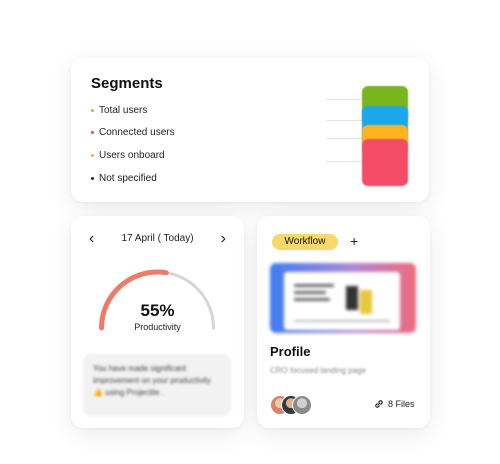  What do you see at coordinates (318, 370) in the screenshot?
I see `profile-subtitle: CRO focused landing page` at bounding box center [318, 370].